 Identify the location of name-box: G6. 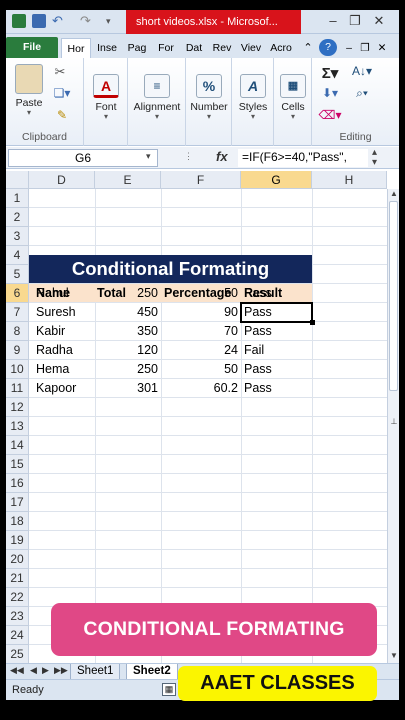
(83, 158).